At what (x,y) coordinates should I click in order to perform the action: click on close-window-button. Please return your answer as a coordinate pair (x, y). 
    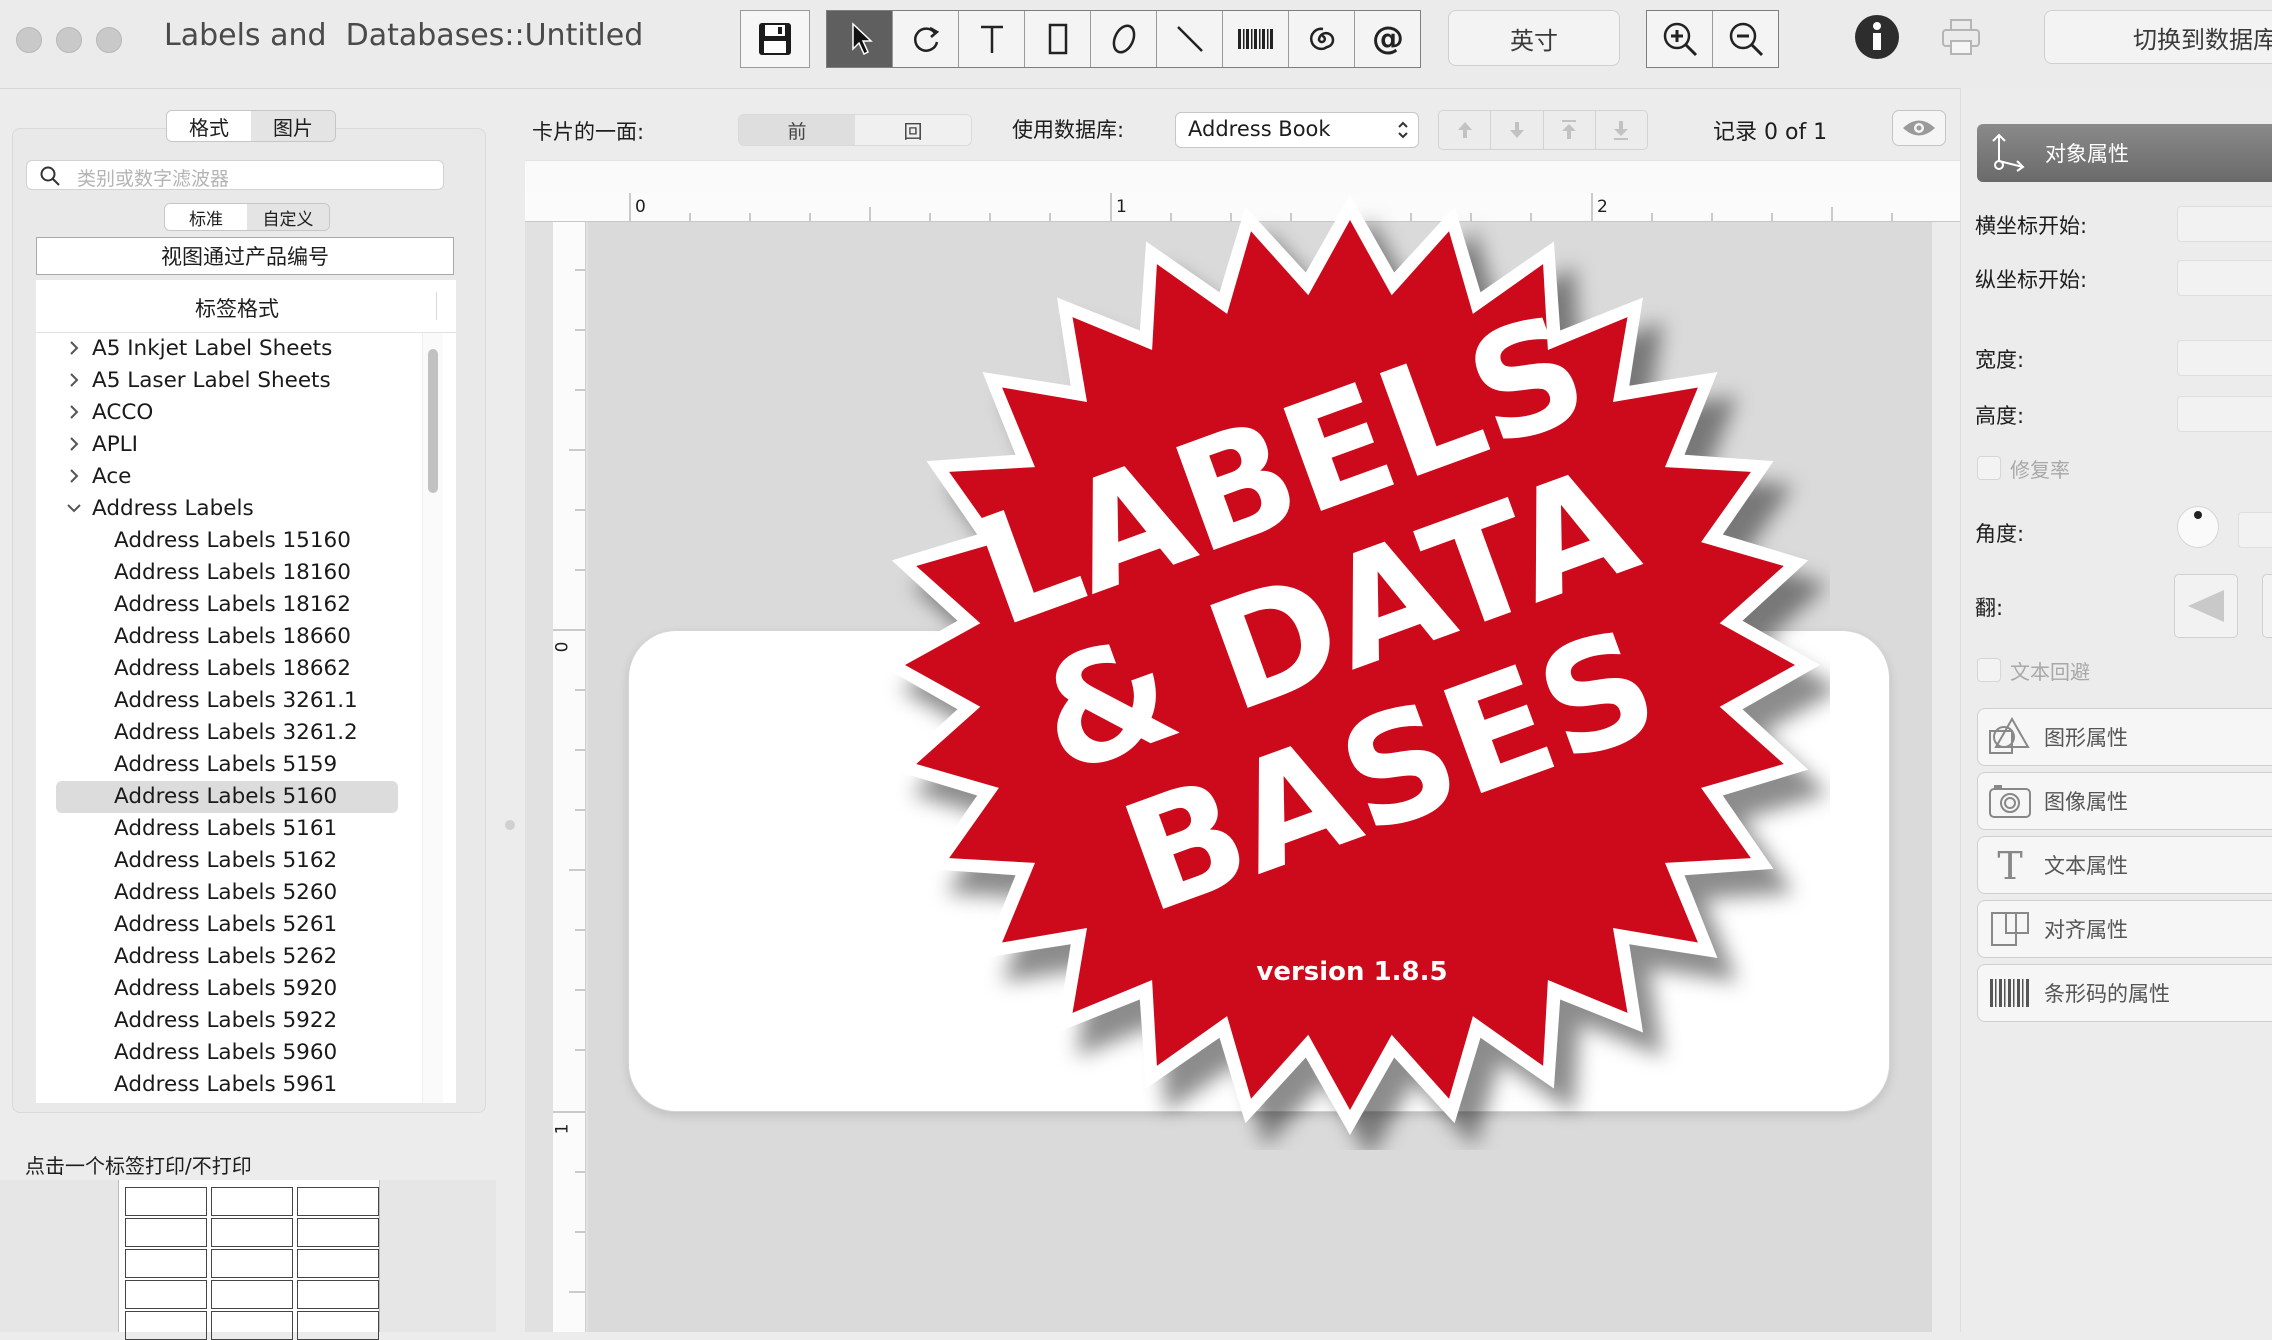
    Looking at the image, I should click on (29, 40).